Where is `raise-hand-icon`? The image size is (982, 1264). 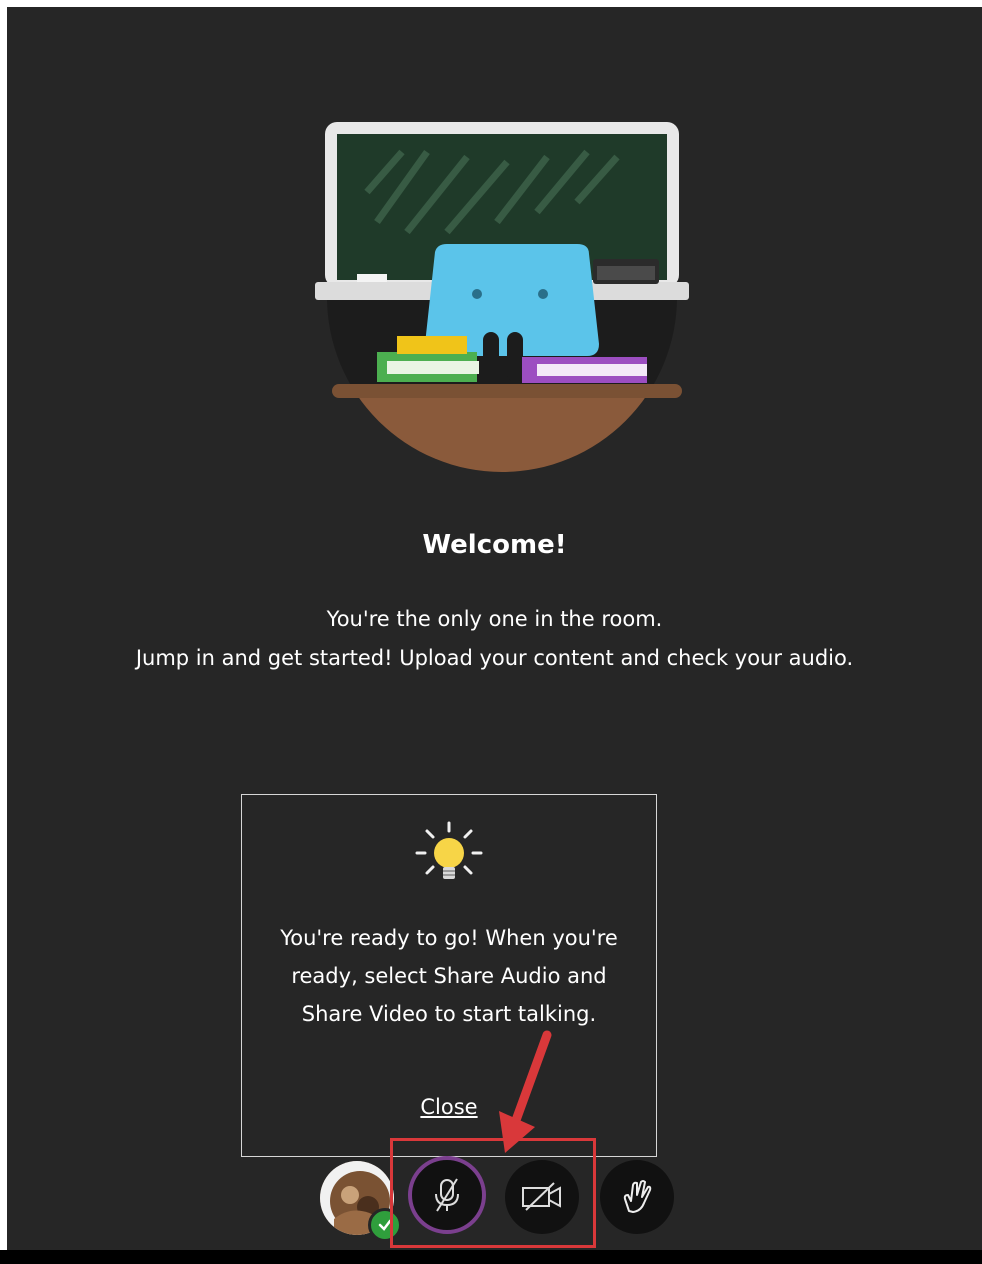 raise-hand-icon is located at coordinates (637, 1196).